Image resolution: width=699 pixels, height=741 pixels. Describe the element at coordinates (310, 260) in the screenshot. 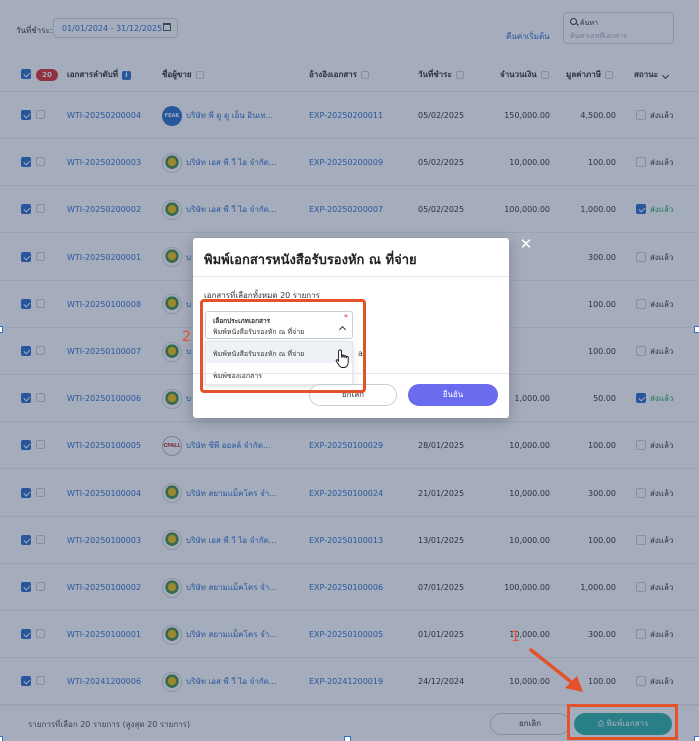

I see `modal-title: พิมพ์เอกสารหนังสือรับรองหัก ณ ที่จ่าย` at that location.